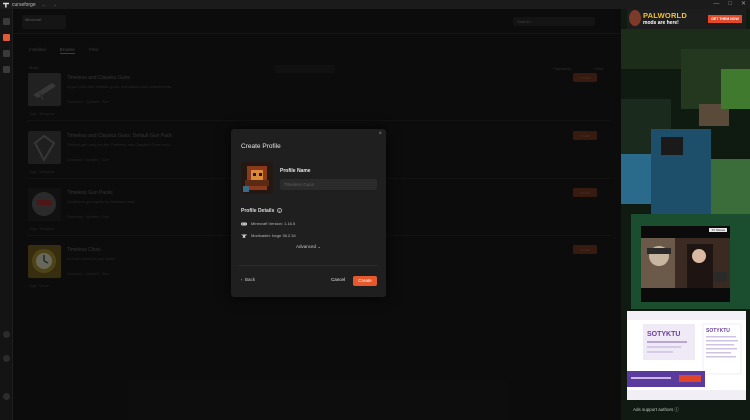 The width and height of the screenshot is (750, 420). What do you see at coordinates (6, 21) in the screenshot?
I see `home-icon` at bounding box center [6, 21].